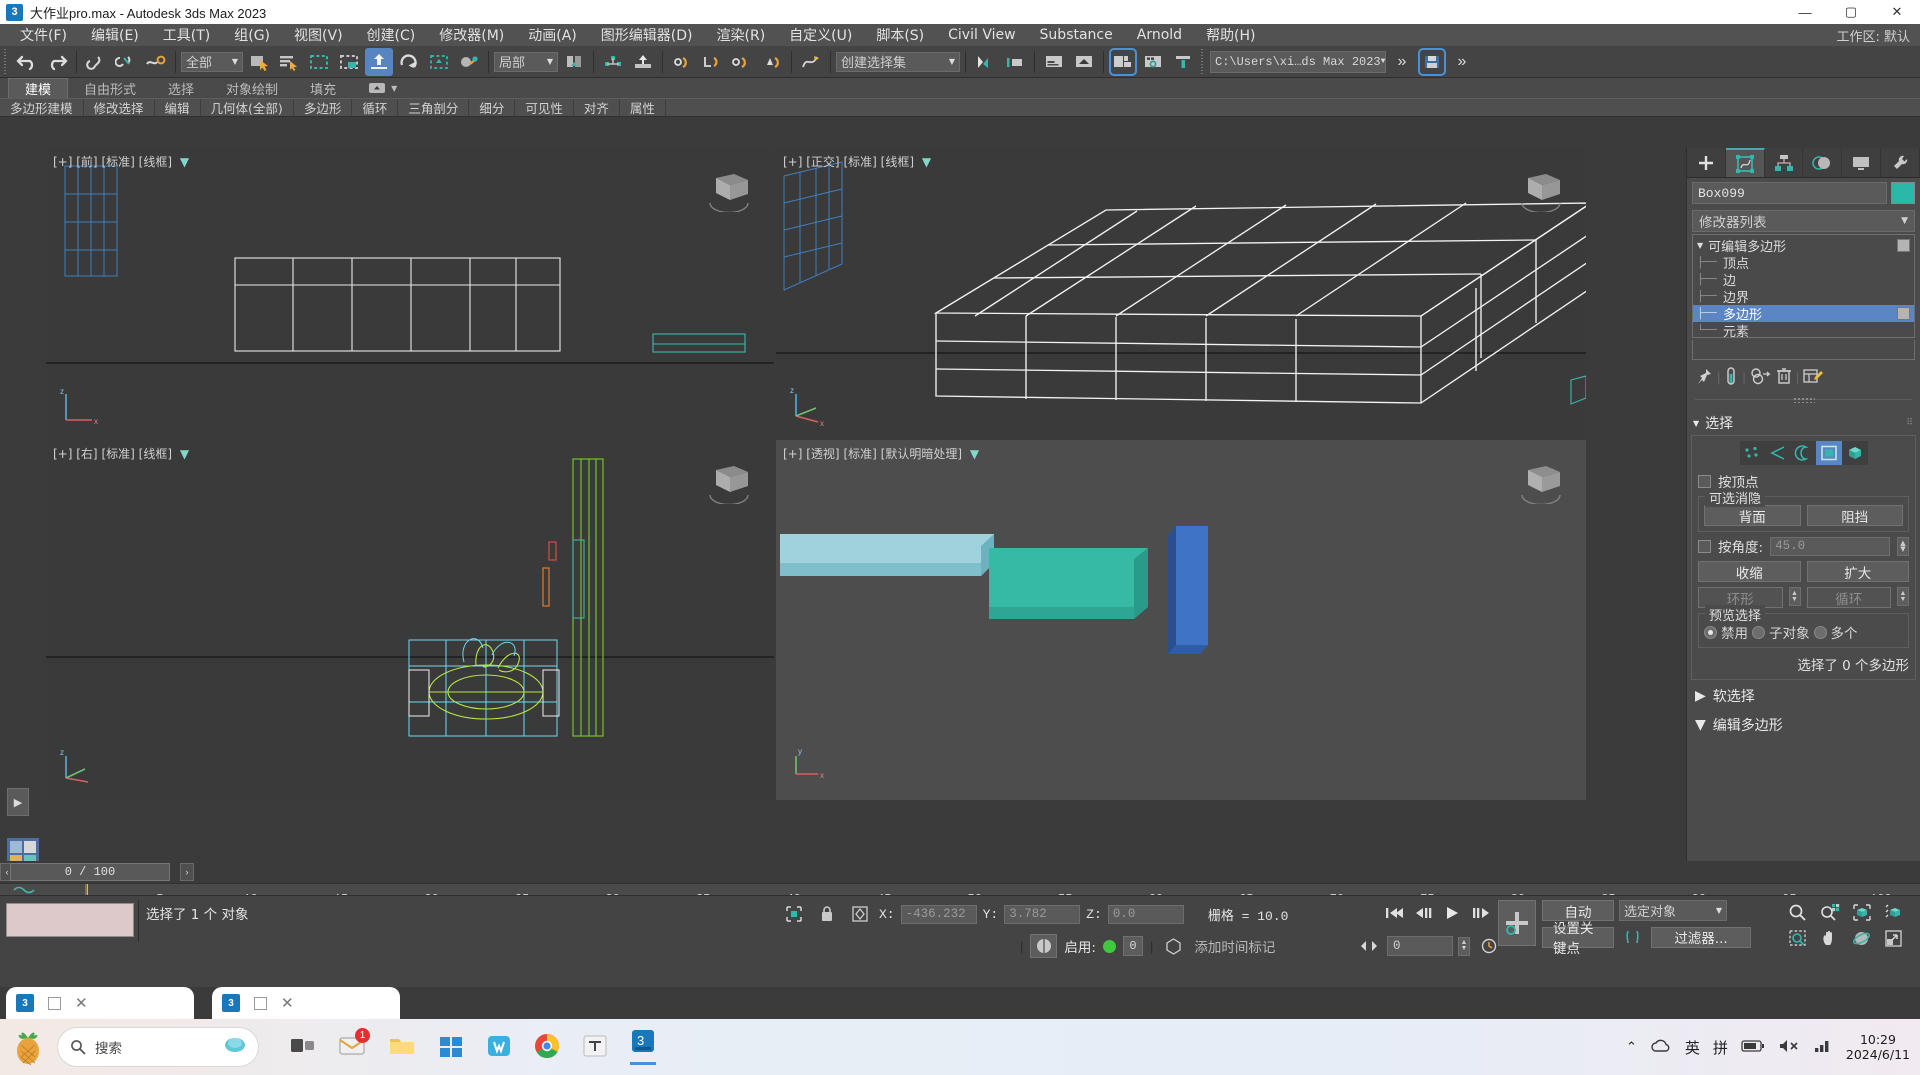 This screenshot has width=1920, height=1075. I want to click on menu-customize: 自定义(U), so click(820, 35).